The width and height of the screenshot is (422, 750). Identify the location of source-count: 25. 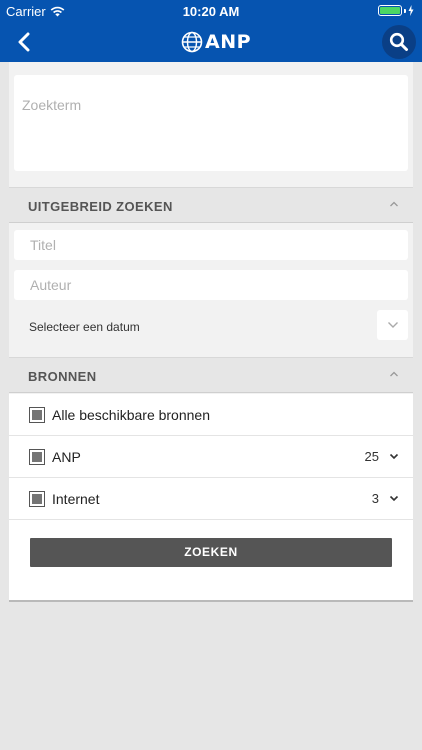
(371, 456).